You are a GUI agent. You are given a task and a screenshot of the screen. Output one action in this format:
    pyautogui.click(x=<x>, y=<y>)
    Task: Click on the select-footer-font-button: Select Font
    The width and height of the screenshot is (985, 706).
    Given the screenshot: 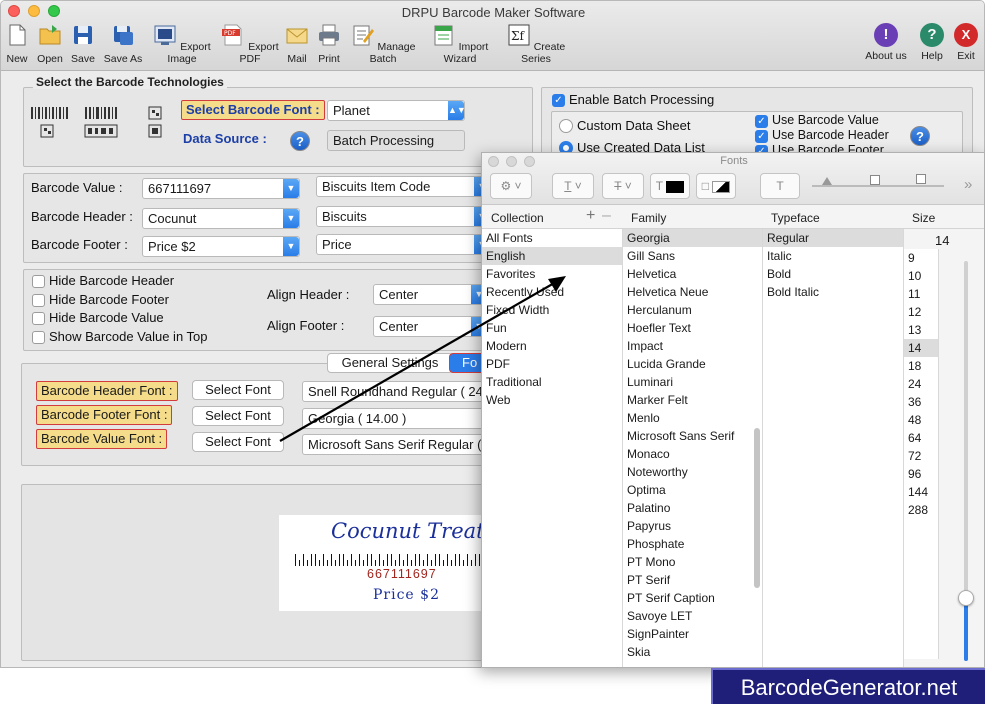 What is the action you would take?
    pyautogui.click(x=238, y=416)
    